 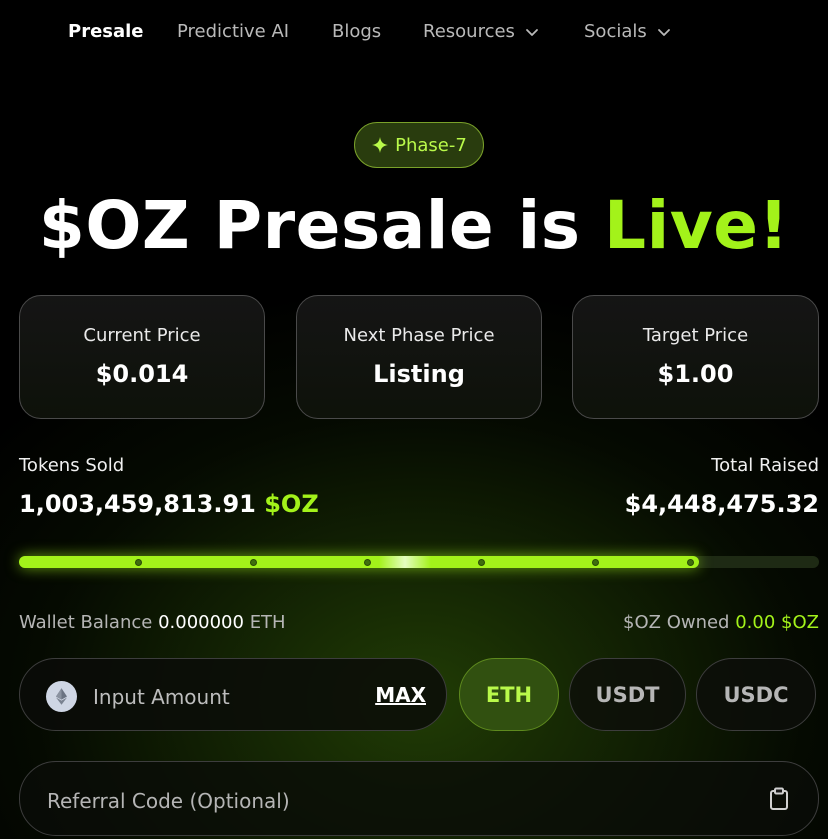 What do you see at coordinates (777, 622) in the screenshot?
I see `oz-owned-value: 0.00 $OZ` at bounding box center [777, 622].